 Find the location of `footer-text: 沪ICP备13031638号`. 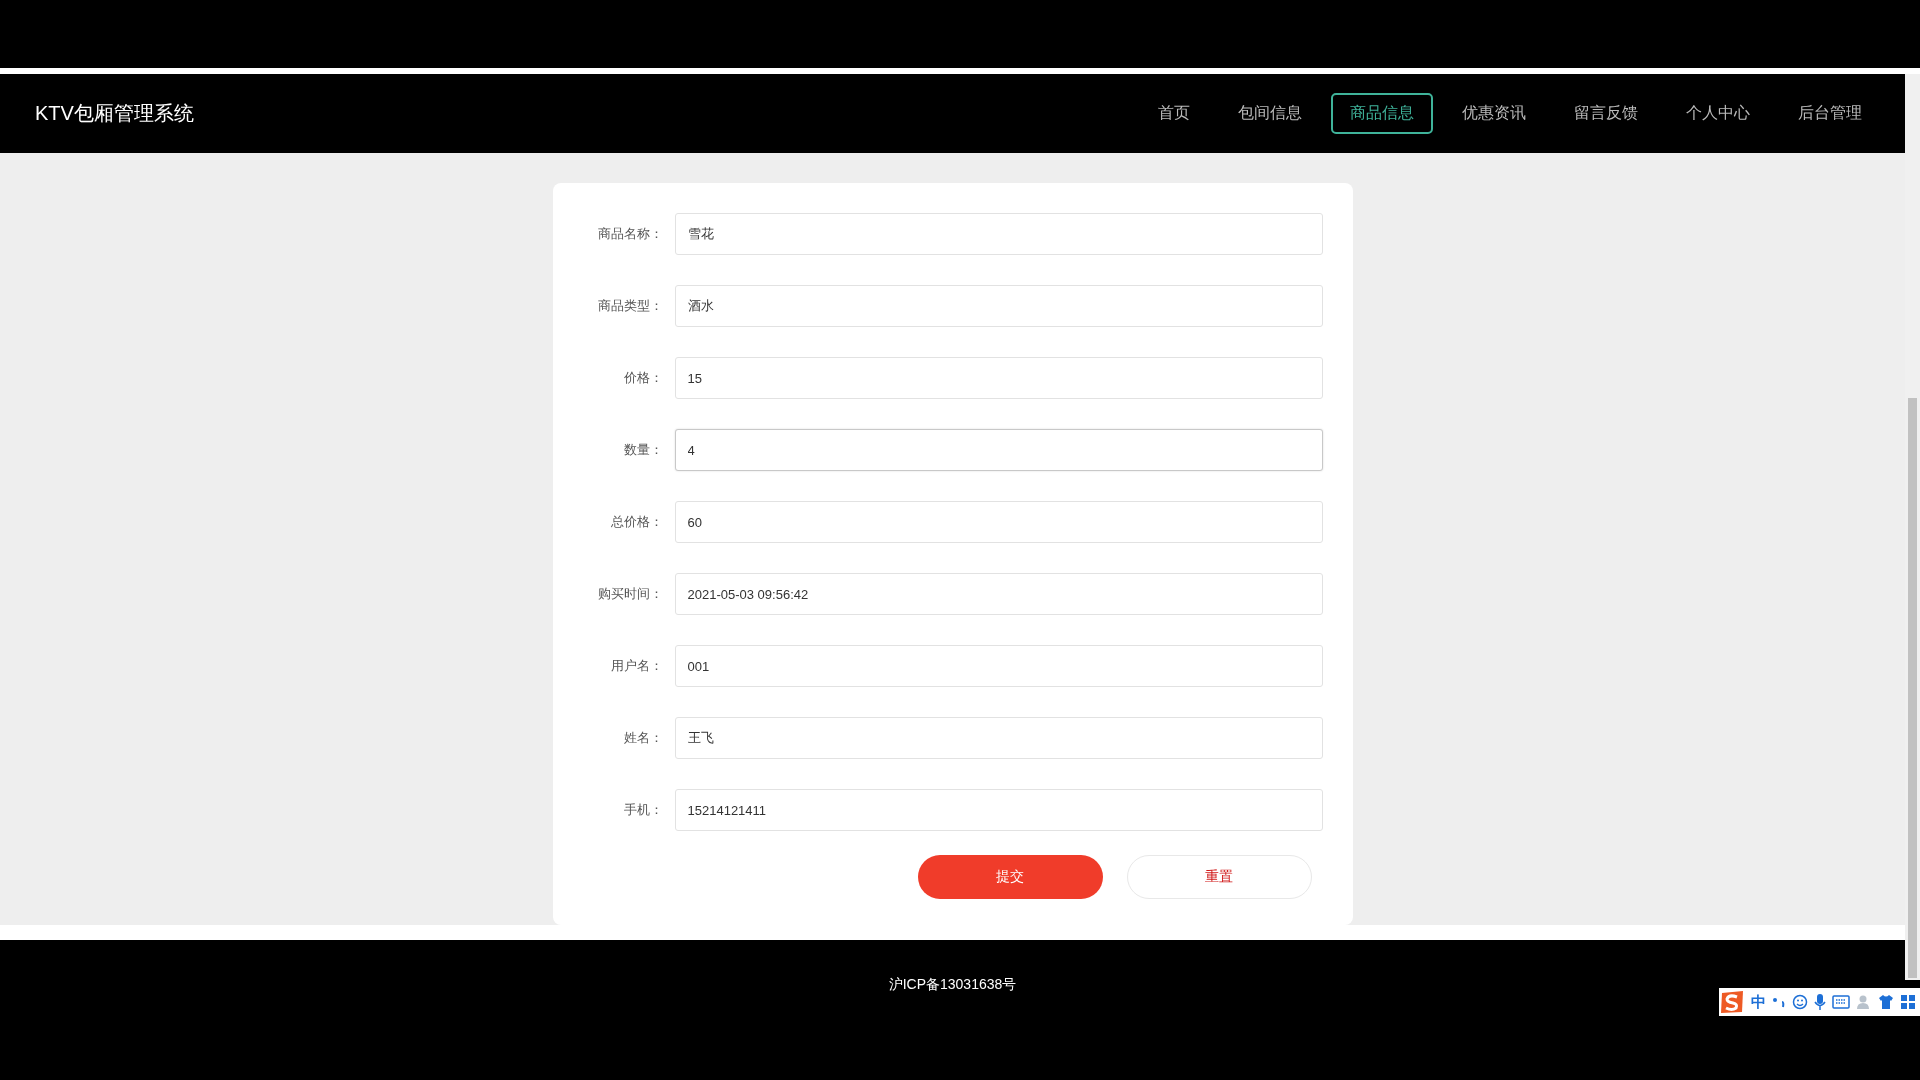

footer-text: 沪ICP备13031638号 is located at coordinates (952, 985).